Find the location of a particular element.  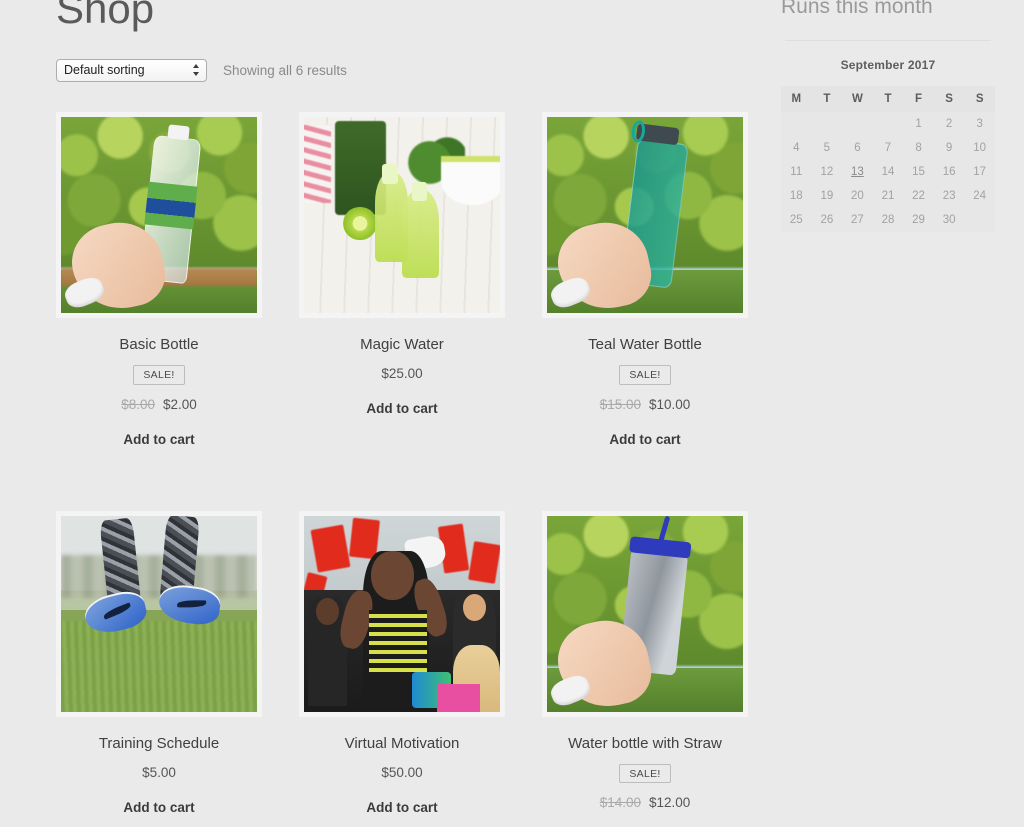

calendar-day-cell: 25 is located at coordinates (796, 220).